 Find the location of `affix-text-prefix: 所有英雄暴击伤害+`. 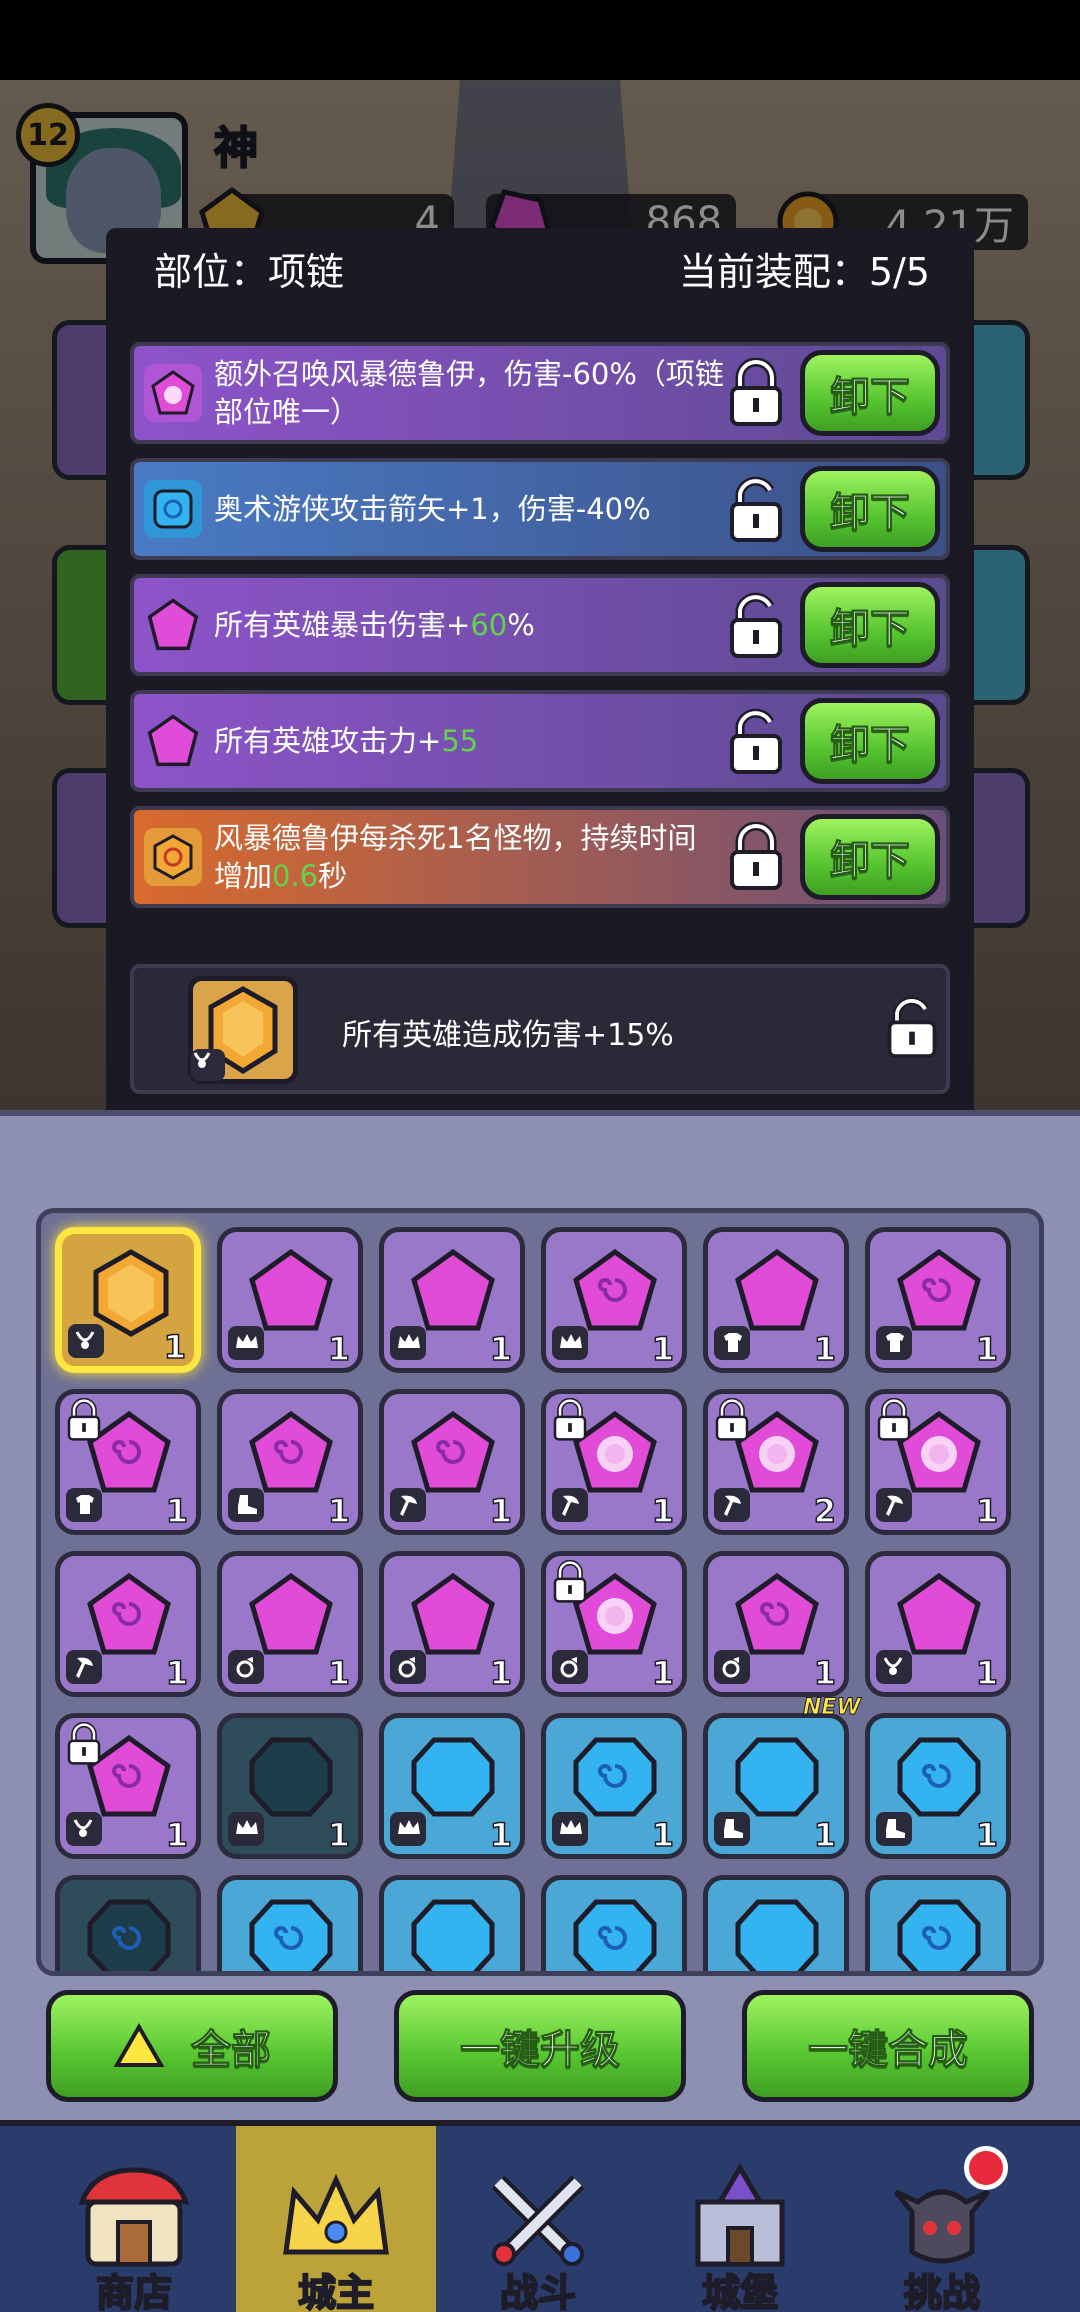

affix-text-prefix: 所有英雄暴击伤害+ is located at coordinates (342, 625).